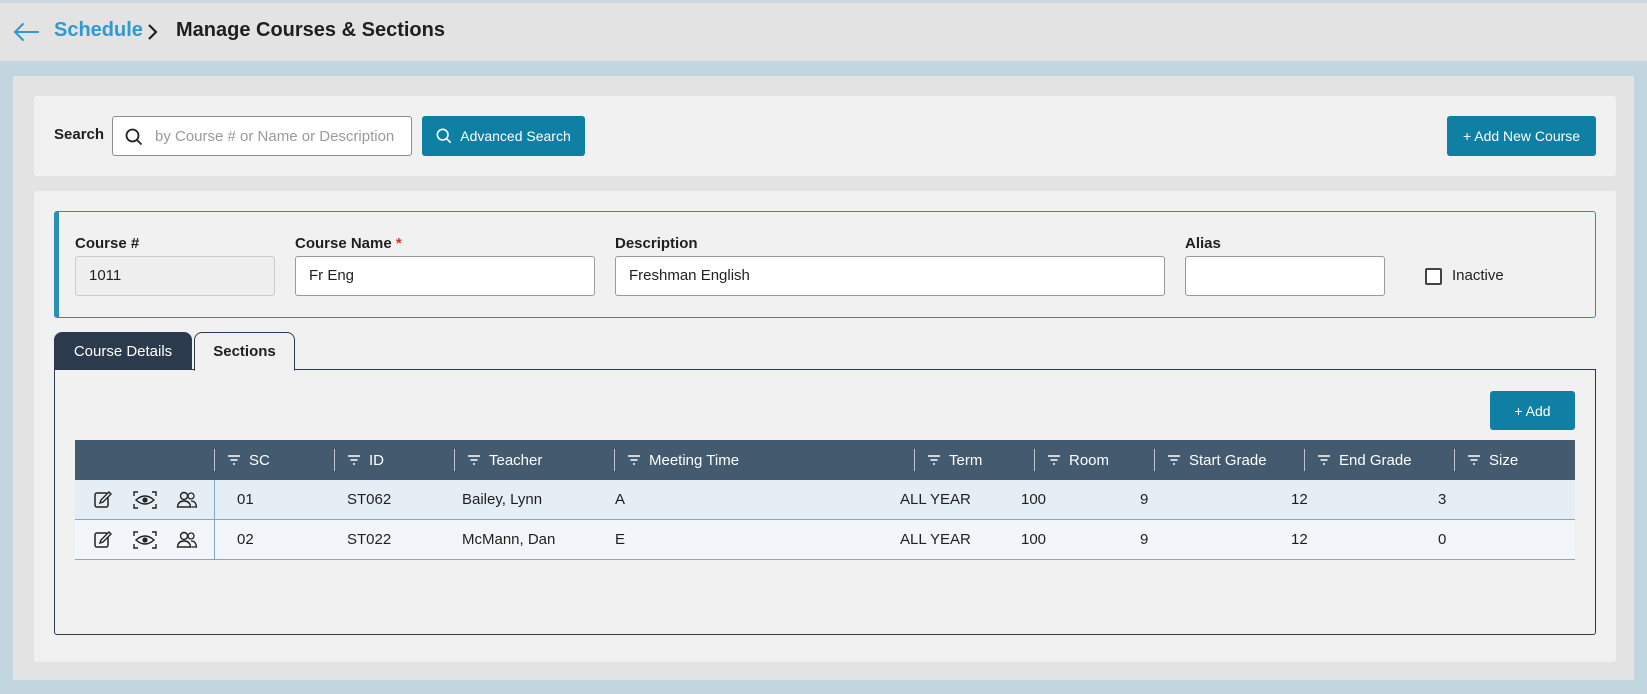 The height and width of the screenshot is (694, 1647). What do you see at coordinates (105, 275) in the screenshot?
I see `course-number-value: 1011` at bounding box center [105, 275].